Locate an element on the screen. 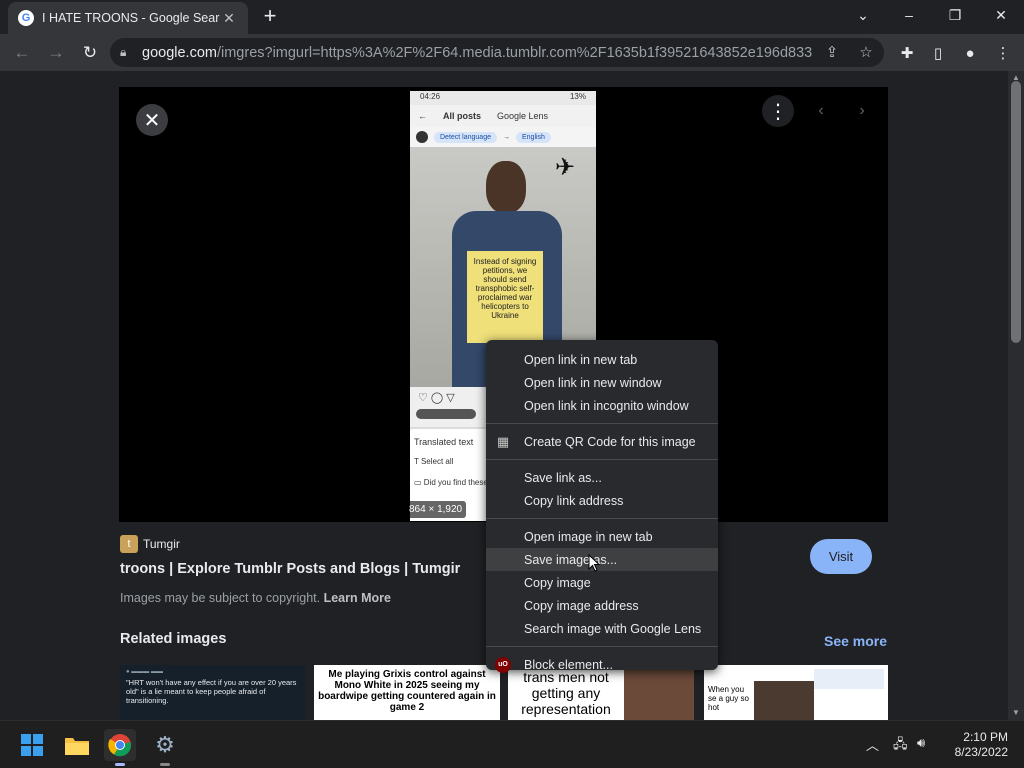 The height and width of the screenshot is (768, 1024). forward-button: → is located at coordinates (56, 53).